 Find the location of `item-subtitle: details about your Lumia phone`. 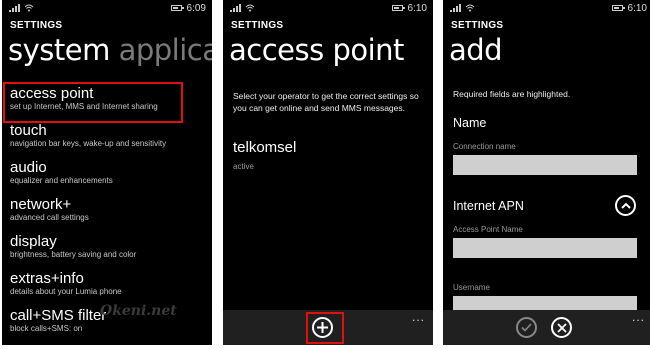

item-subtitle: details about your Lumia phone is located at coordinates (66, 291).